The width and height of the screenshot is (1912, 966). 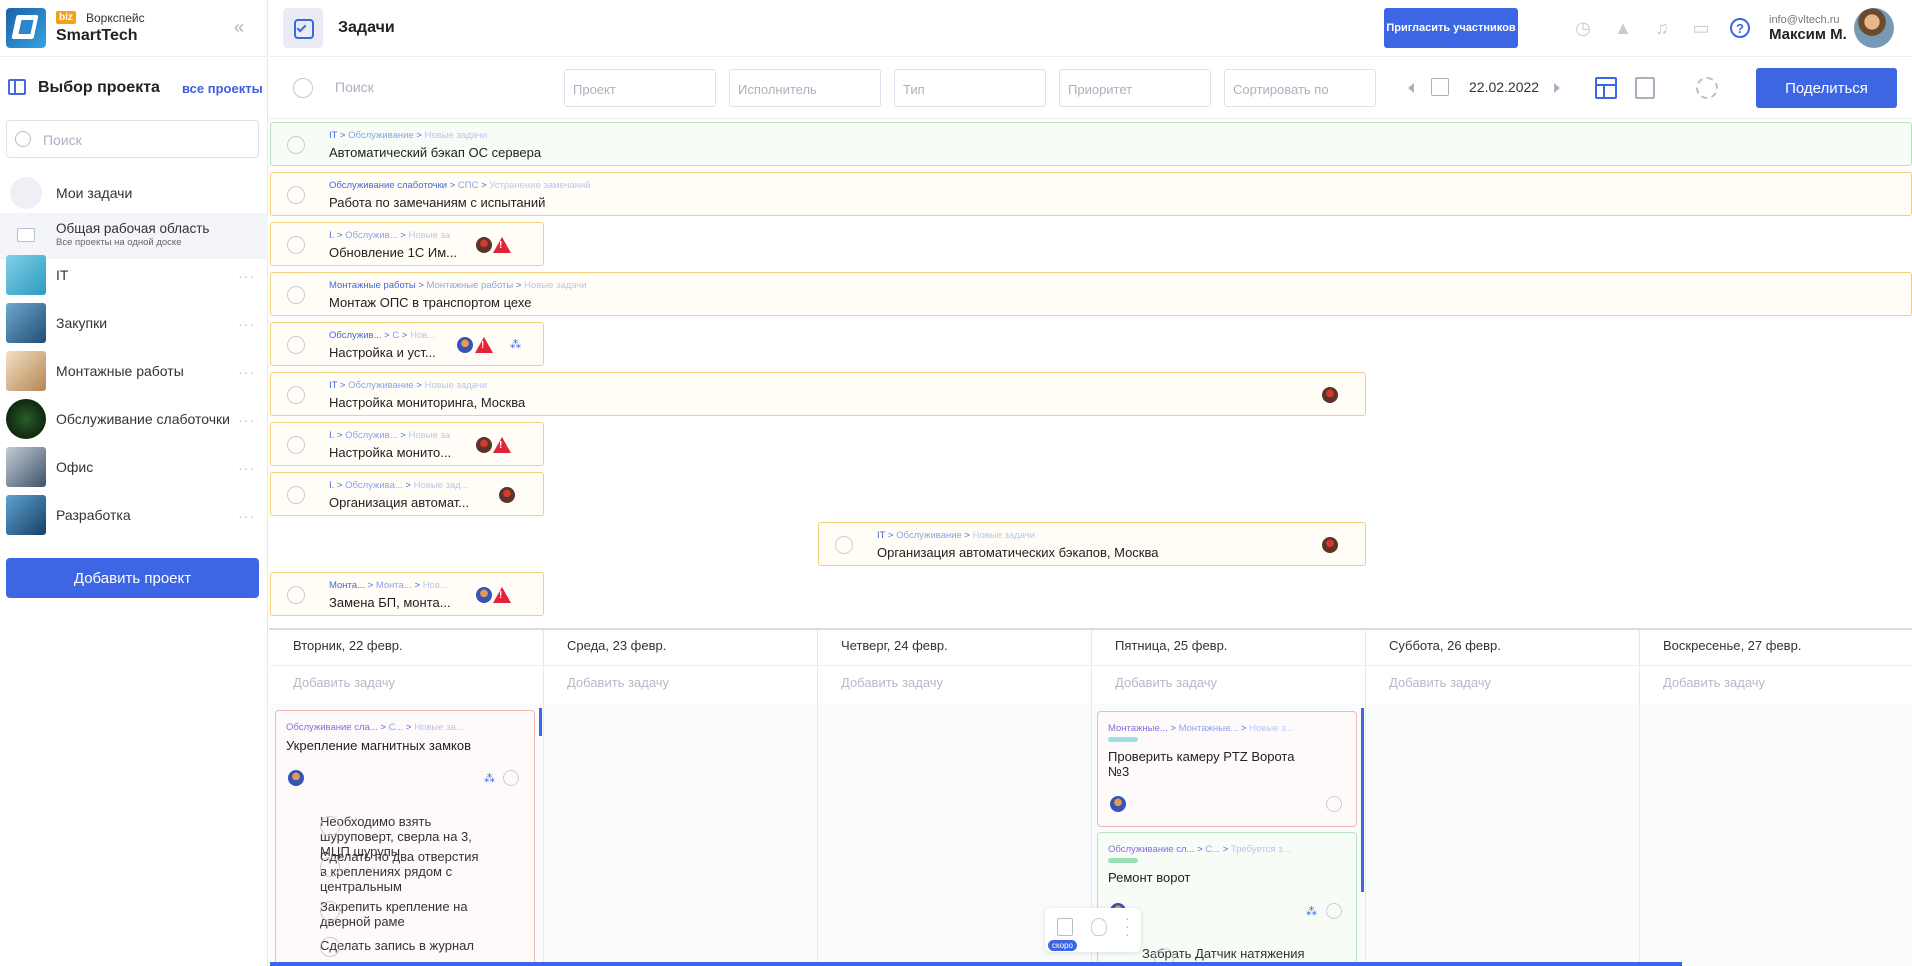 I want to click on subtask-item: Сделать запись в журнал, so click(x=386, y=947).